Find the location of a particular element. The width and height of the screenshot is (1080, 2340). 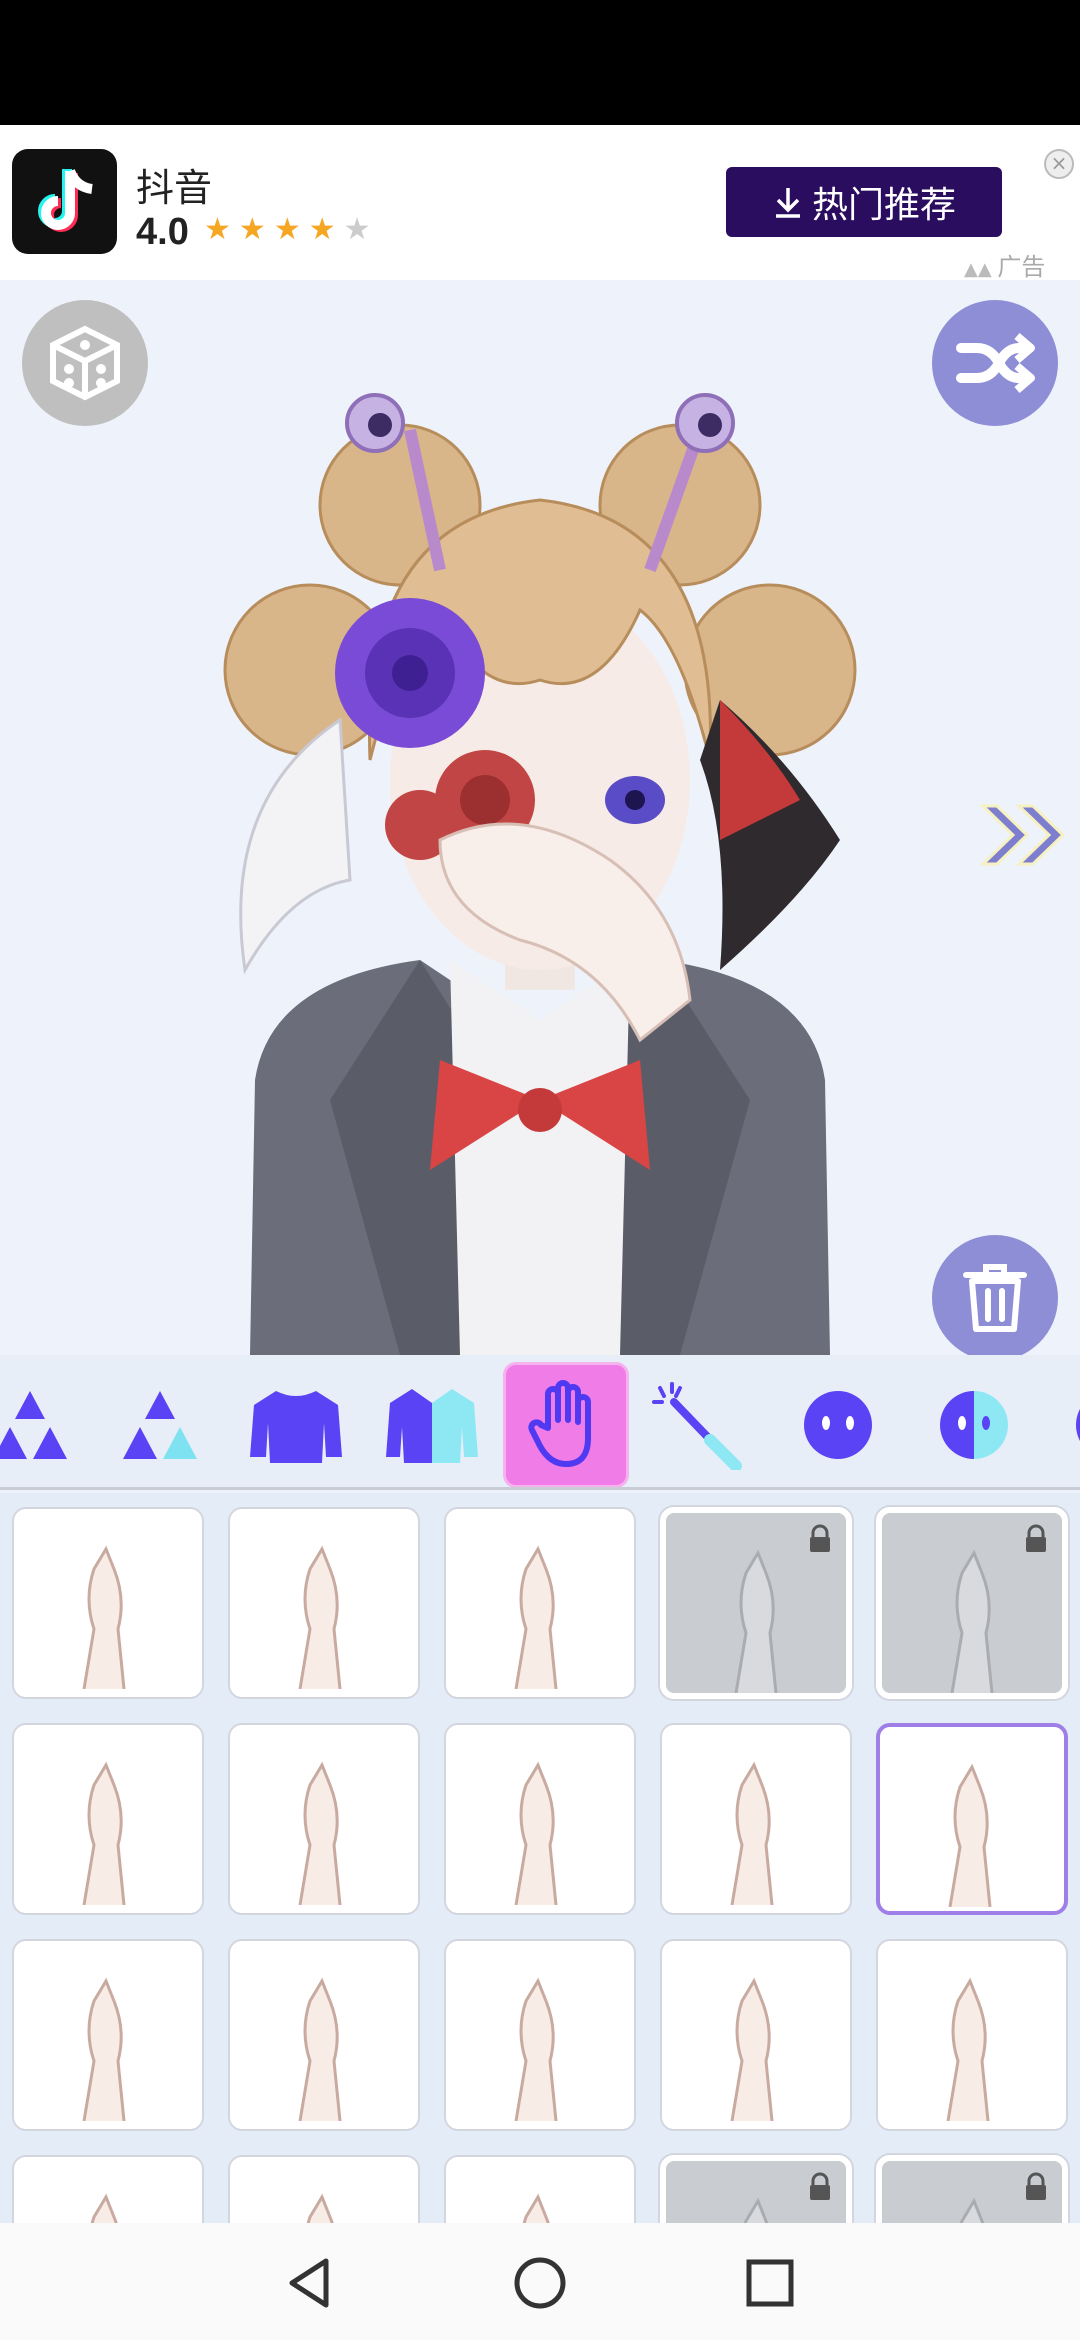

magic-wand-icon is located at coordinates (697, 1426).